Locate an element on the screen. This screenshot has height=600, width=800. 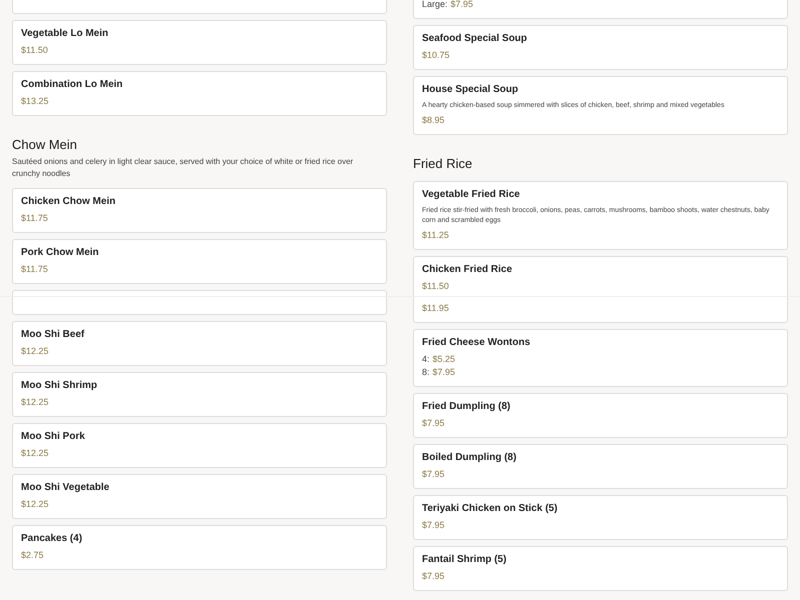
item-name: Seafood Special Soup is located at coordinates (475, 39).